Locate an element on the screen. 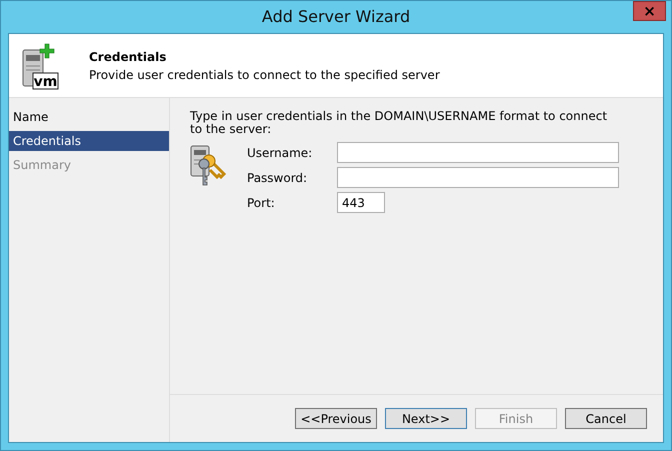 This screenshot has height=451, width=672. input-field: 443 is located at coordinates (361, 202).